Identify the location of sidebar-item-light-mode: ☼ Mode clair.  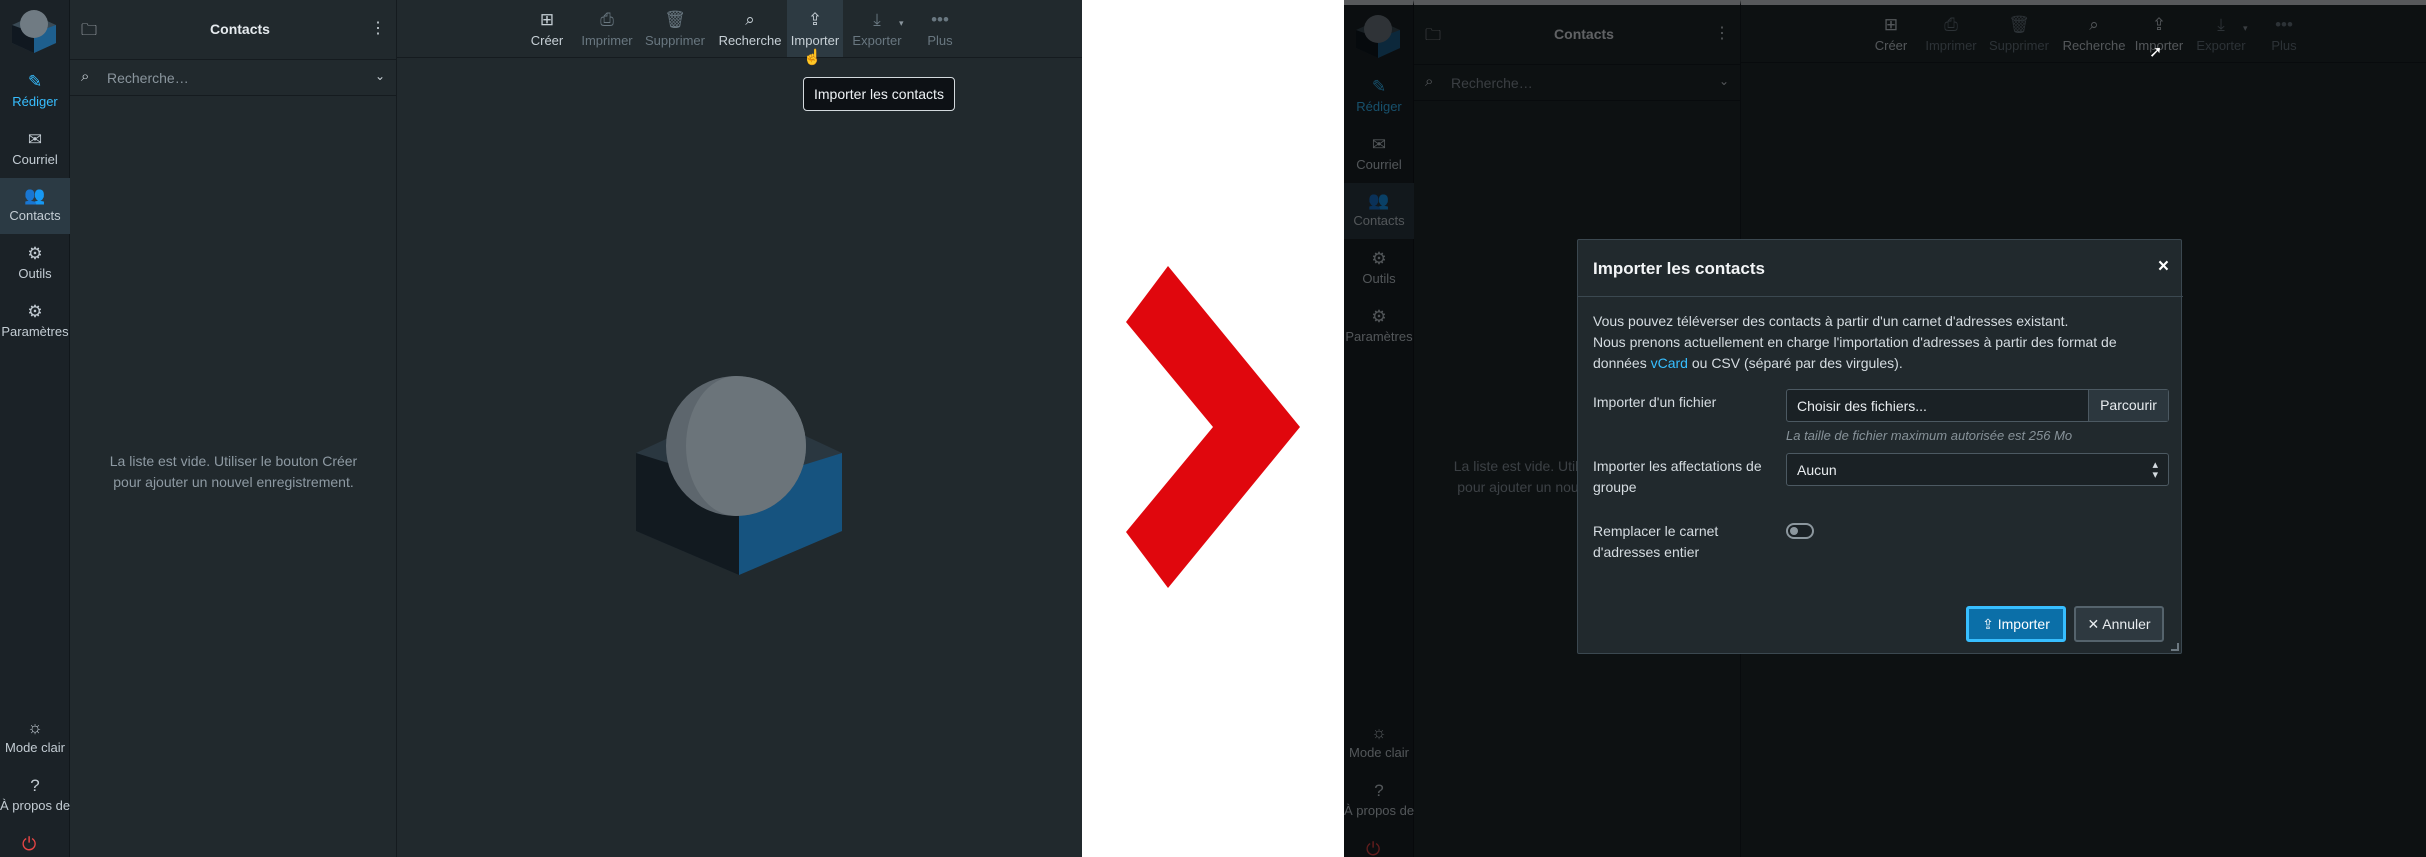
(35, 738).